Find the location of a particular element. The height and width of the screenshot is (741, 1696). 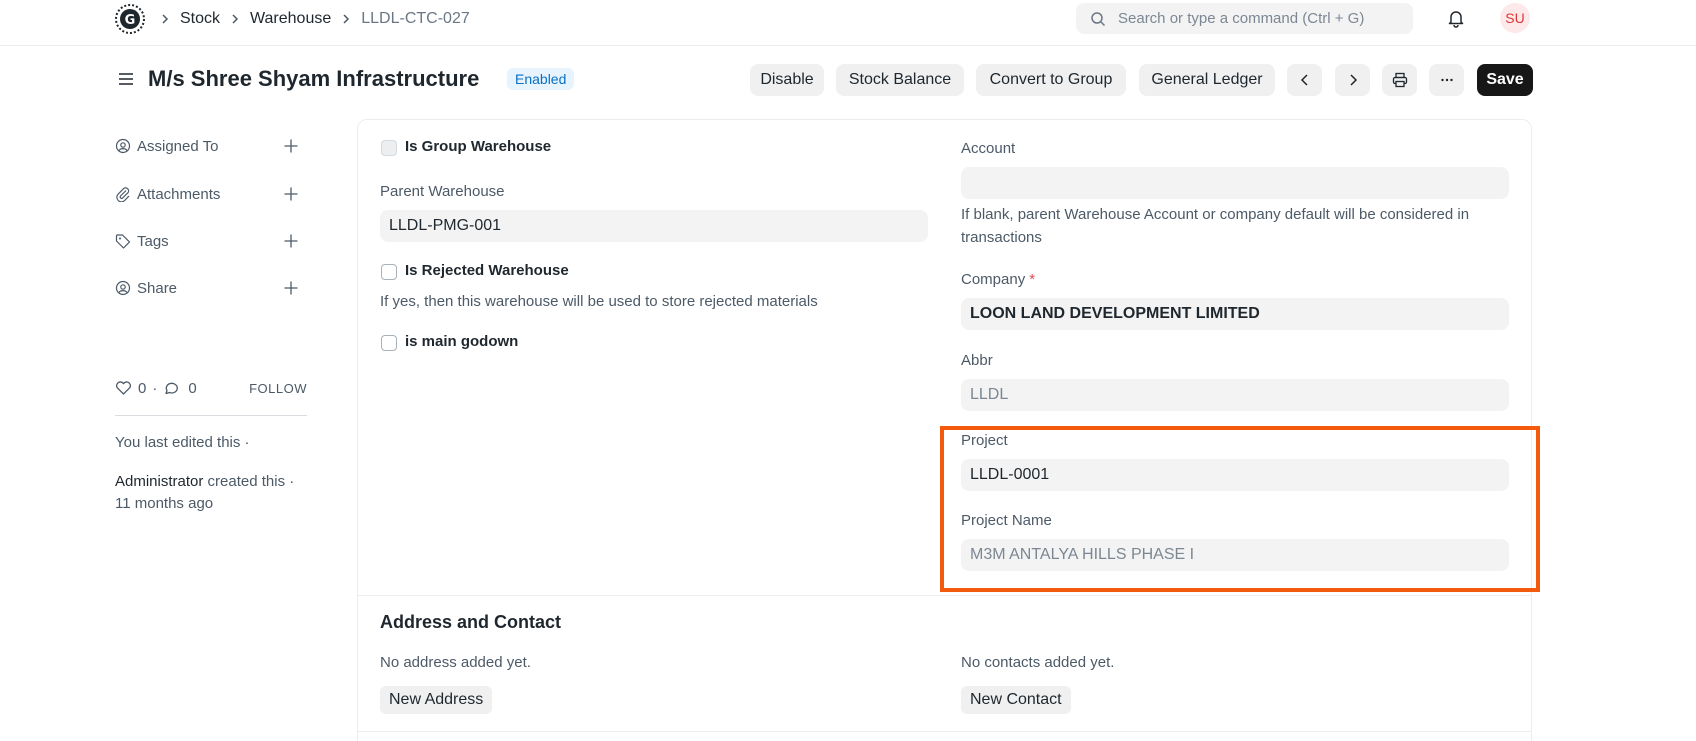

convert-to-group-button: Convert to Group is located at coordinates (1051, 80).